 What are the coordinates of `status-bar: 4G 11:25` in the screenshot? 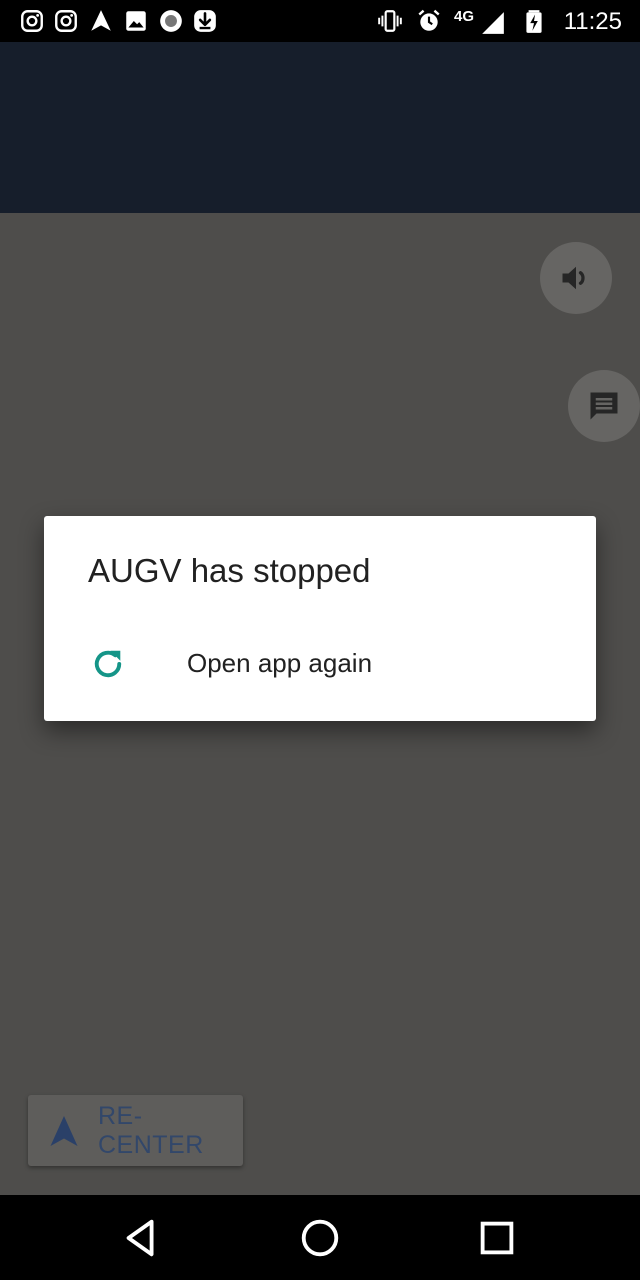 It's located at (320, 21).